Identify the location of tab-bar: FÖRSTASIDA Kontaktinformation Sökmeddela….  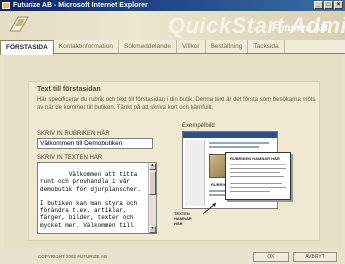
(172, 47).